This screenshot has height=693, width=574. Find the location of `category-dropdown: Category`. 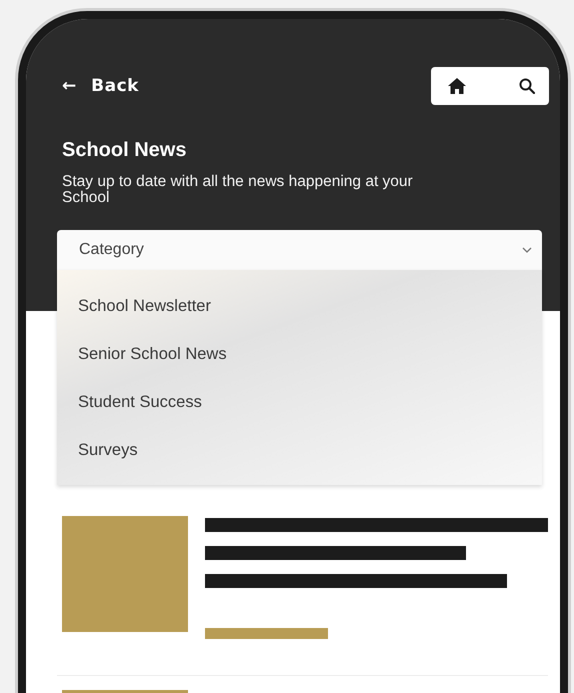

category-dropdown: Category is located at coordinates (299, 250).